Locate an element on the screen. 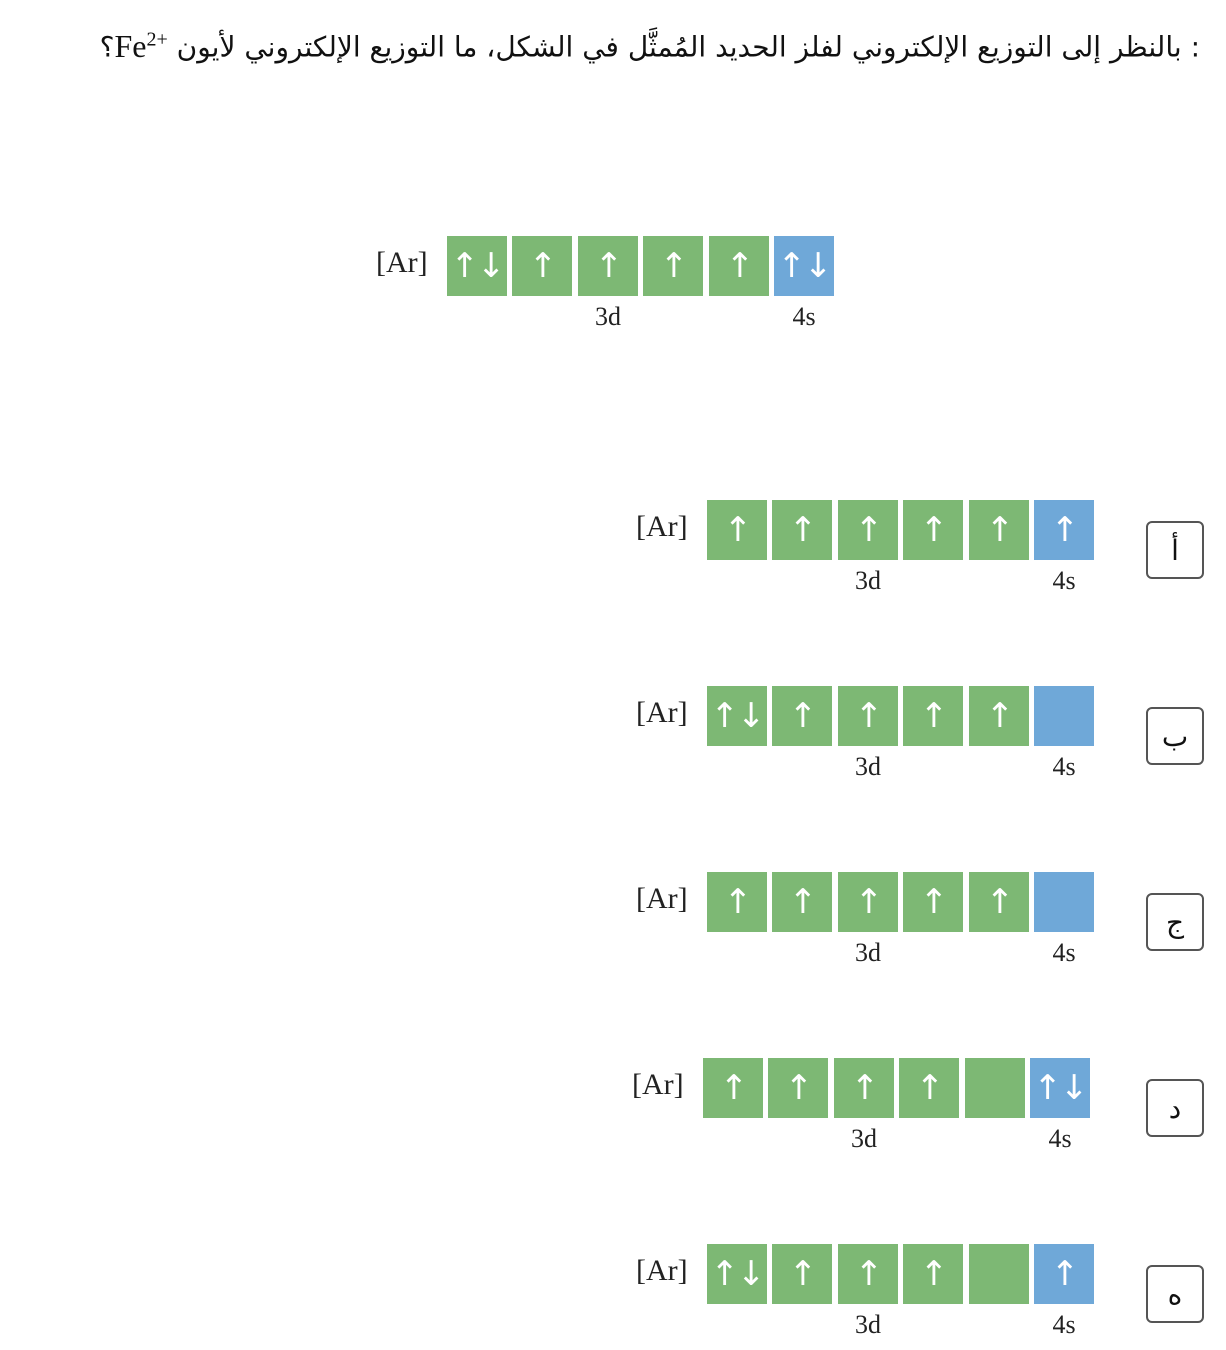 The height and width of the screenshot is (1350, 1226). ion-charge: 2+ is located at coordinates (157, 39).